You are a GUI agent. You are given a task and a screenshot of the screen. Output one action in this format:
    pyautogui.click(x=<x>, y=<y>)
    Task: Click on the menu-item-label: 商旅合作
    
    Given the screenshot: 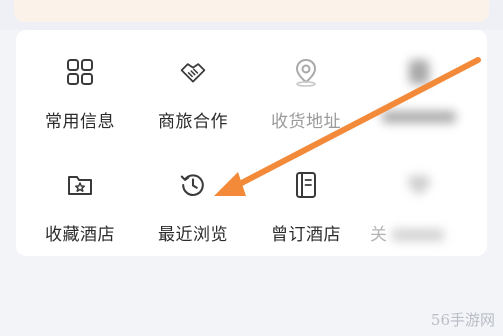 What is the action you would take?
    pyautogui.click(x=193, y=122)
    